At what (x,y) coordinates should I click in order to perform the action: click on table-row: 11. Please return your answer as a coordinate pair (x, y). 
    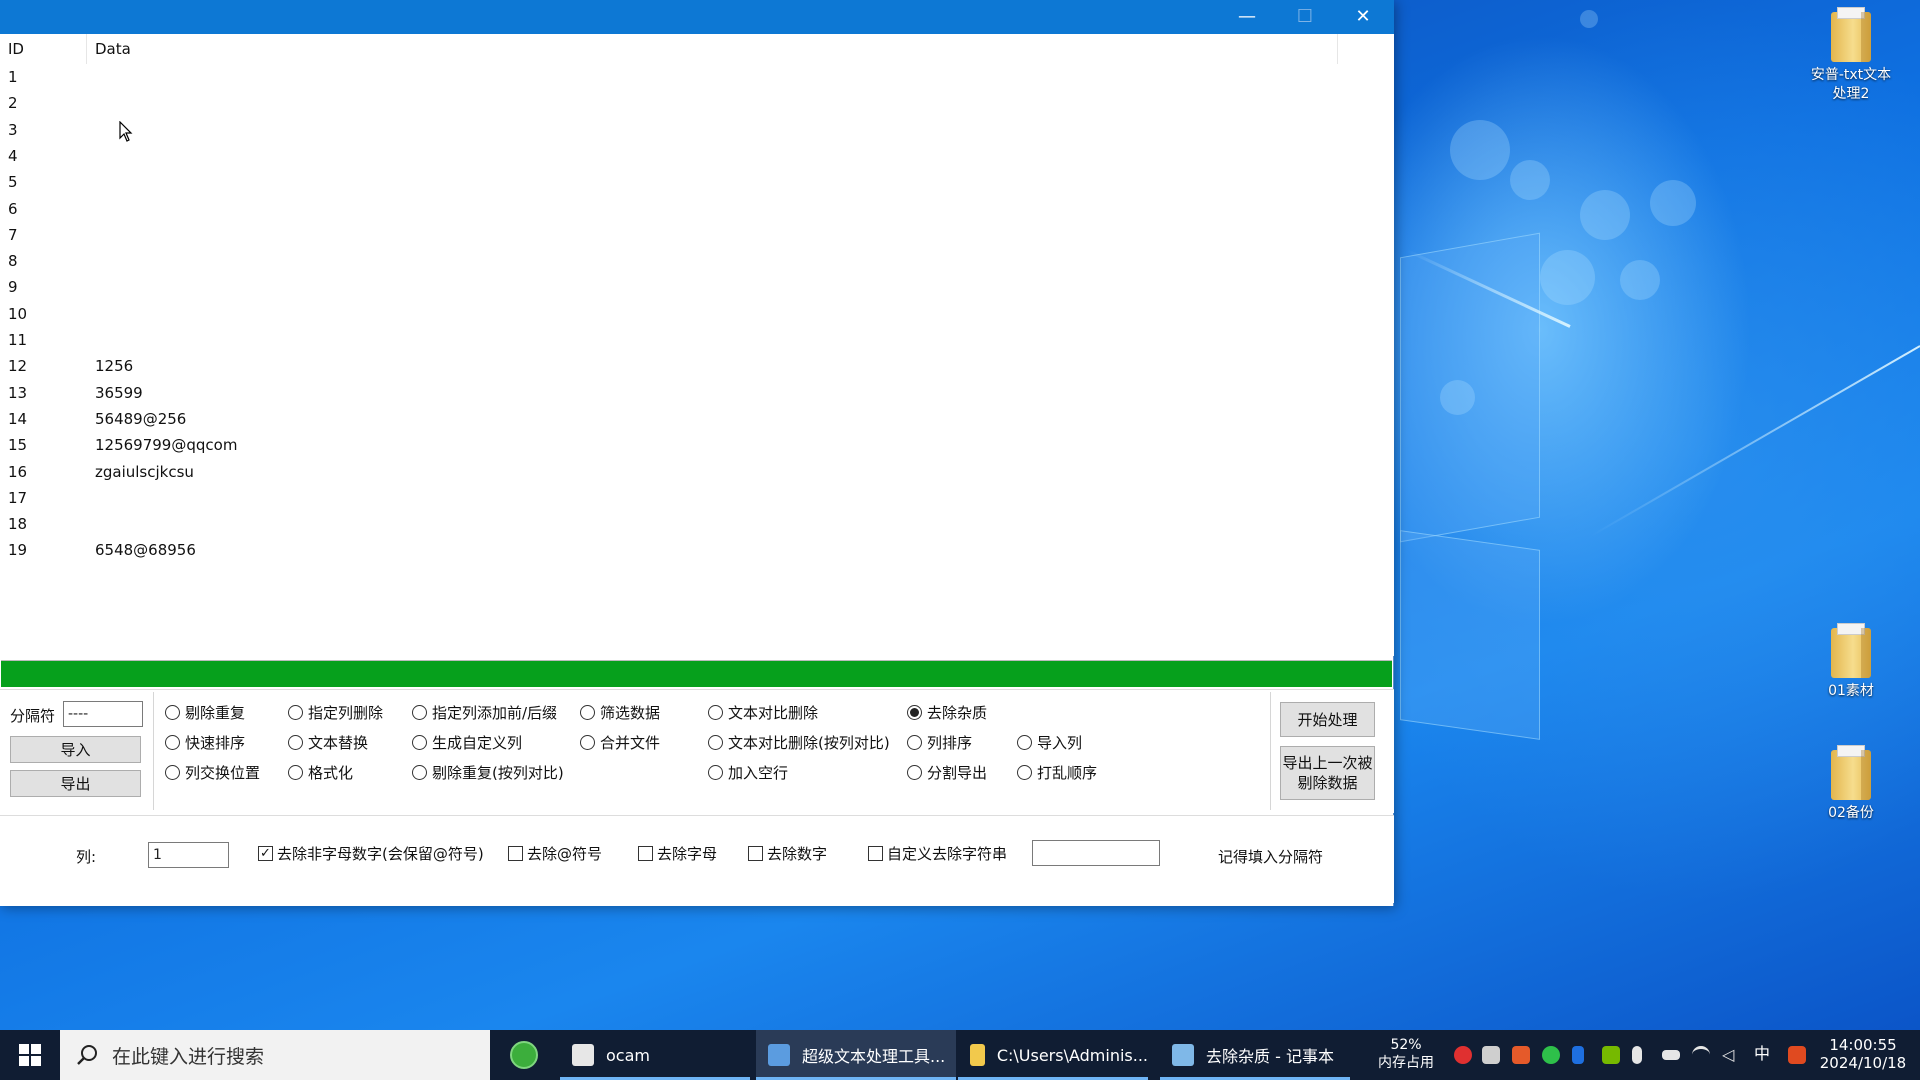
    Looking at the image, I should click on (669, 341).